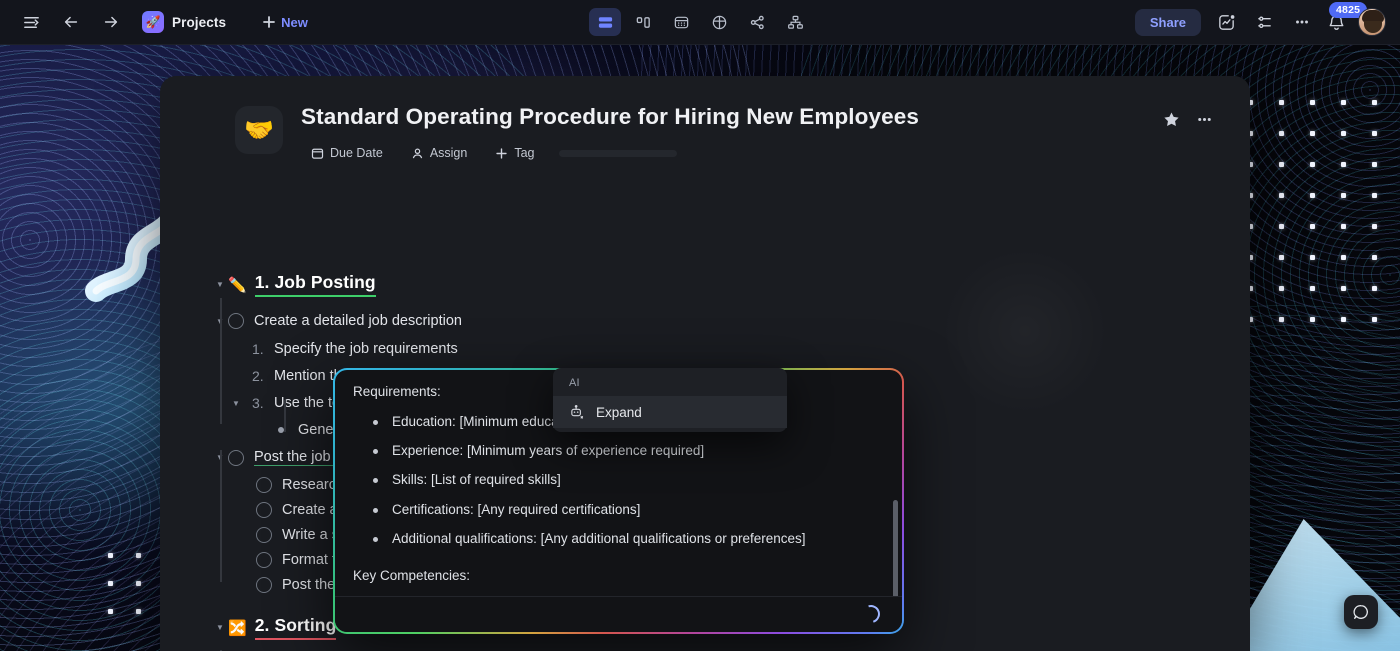  I want to click on chat-launcher-button, so click(1361, 612).